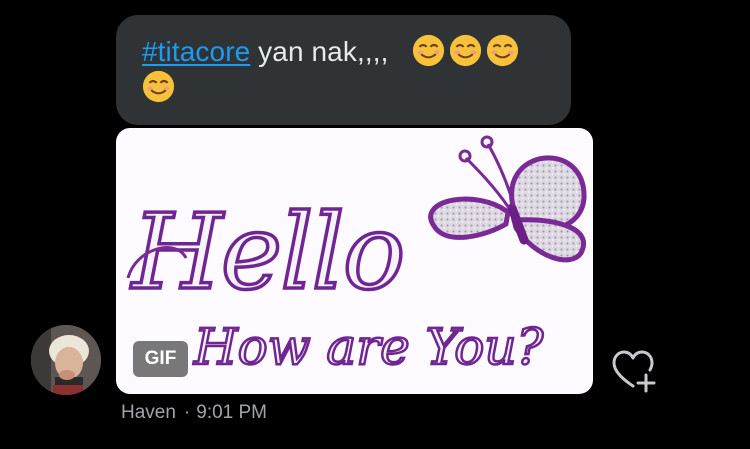 The height and width of the screenshot is (449, 750). I want to click on message-text: #titacore yan nak,,,,, so click(345, 70).